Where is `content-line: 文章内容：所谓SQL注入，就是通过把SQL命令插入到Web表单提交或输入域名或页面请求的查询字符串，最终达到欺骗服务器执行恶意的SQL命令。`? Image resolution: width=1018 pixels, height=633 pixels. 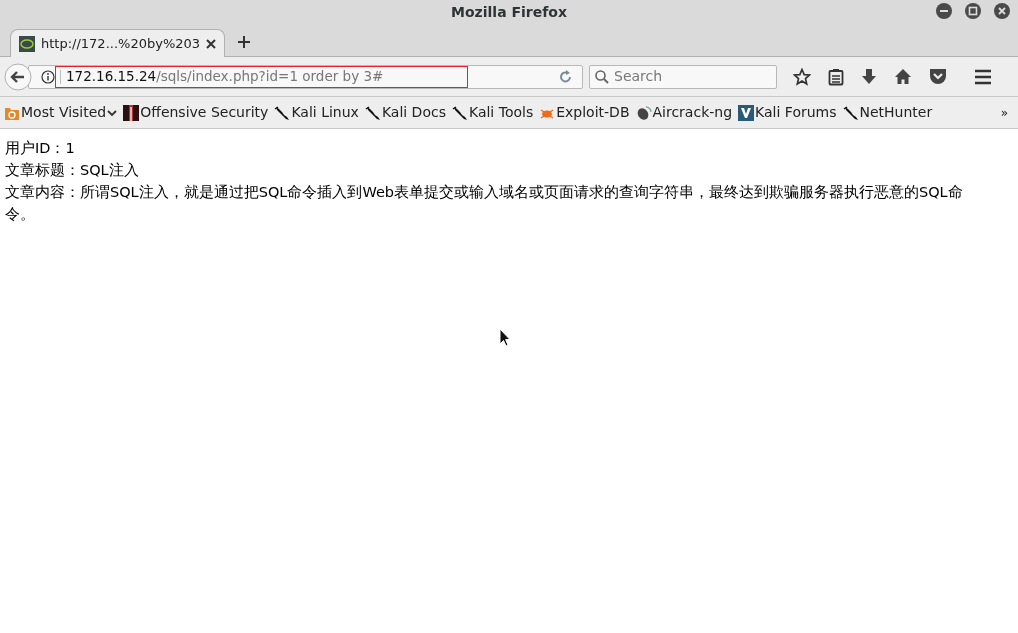
content-line: 文章内容：所谓SQL注入，就是通过把SQL命令插入到Web表单提交或输入域名或页面请求的查询字符串，最终达到欺骗服务器执行恶意的SQL命令。 is located at coordinates (484, 203).